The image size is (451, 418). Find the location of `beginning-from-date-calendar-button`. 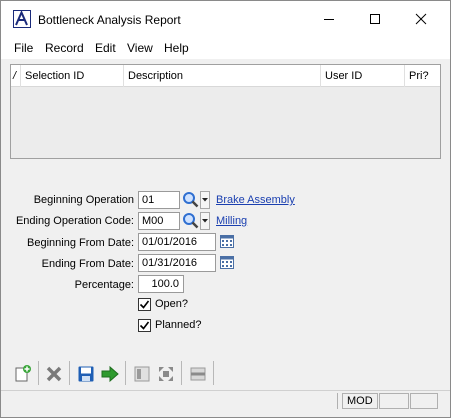

beginning-from-date-calendar-button is located at coordinates (228, 242).